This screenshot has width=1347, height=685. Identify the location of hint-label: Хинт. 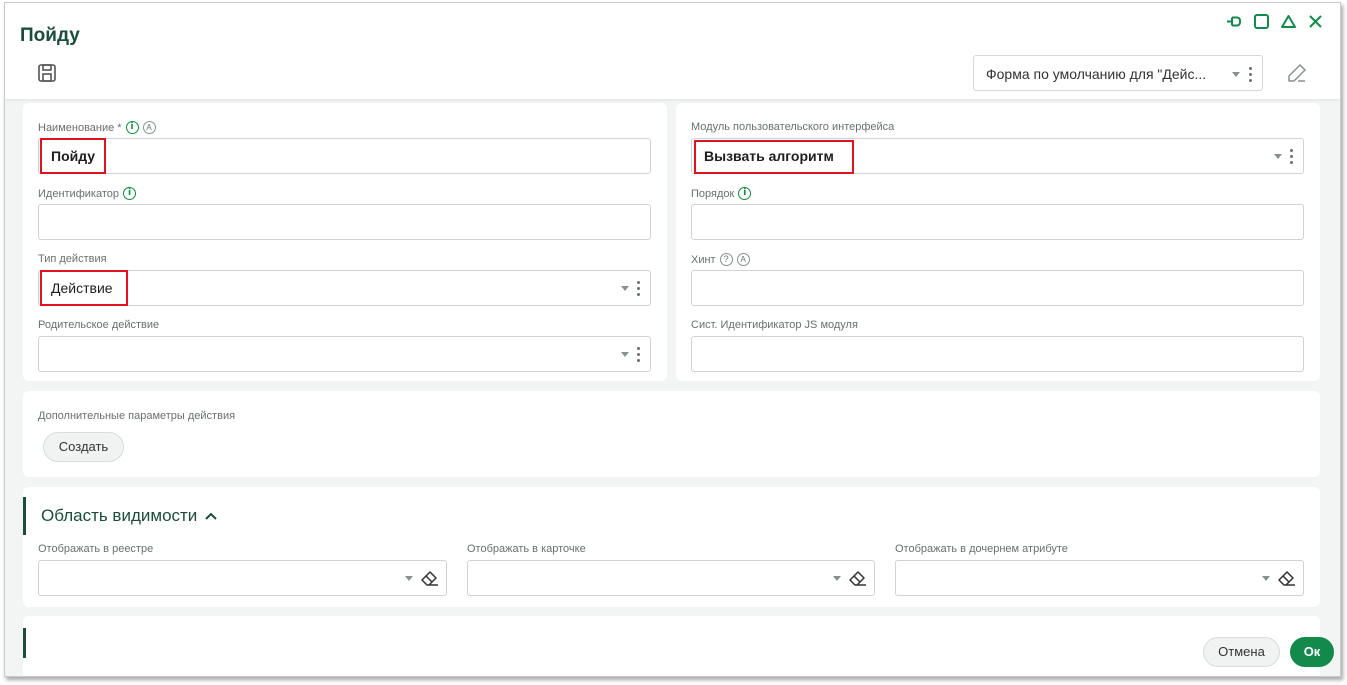
(703, 259).